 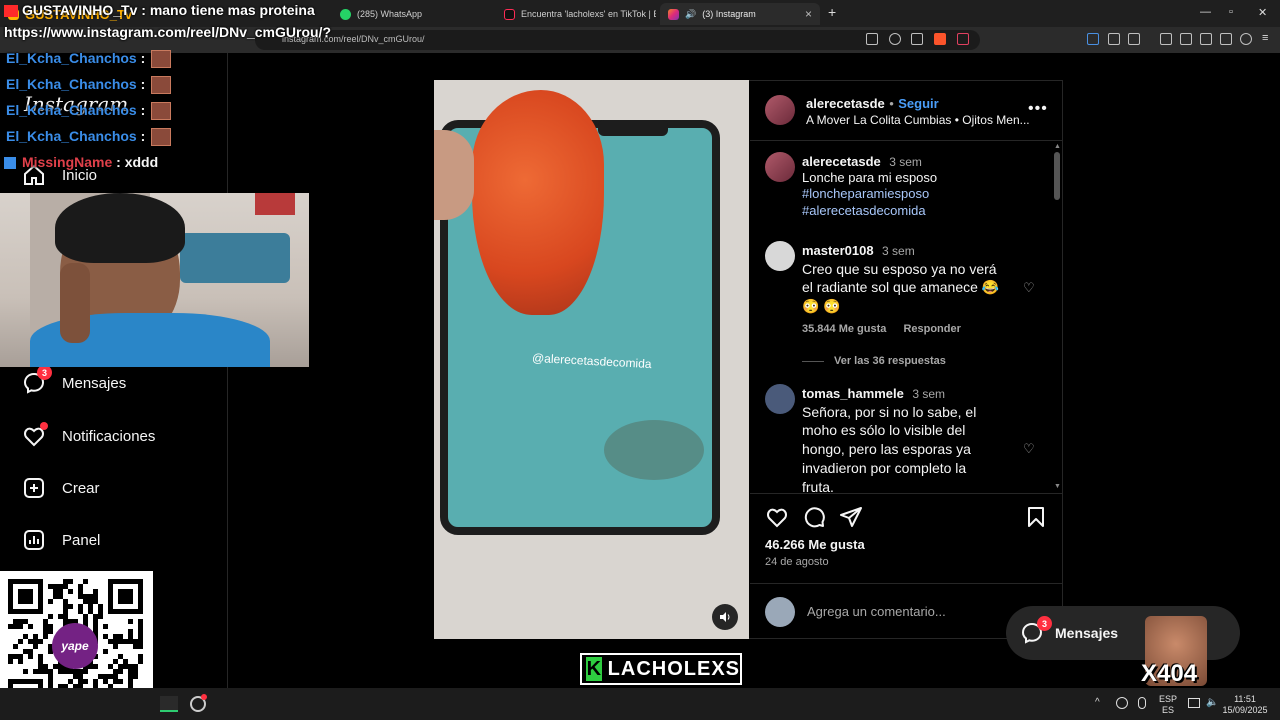 What do you see at coordinates (1036, 517) in the screenshot?
I see `bookmark-icon` at bounding box center [1036, 517].